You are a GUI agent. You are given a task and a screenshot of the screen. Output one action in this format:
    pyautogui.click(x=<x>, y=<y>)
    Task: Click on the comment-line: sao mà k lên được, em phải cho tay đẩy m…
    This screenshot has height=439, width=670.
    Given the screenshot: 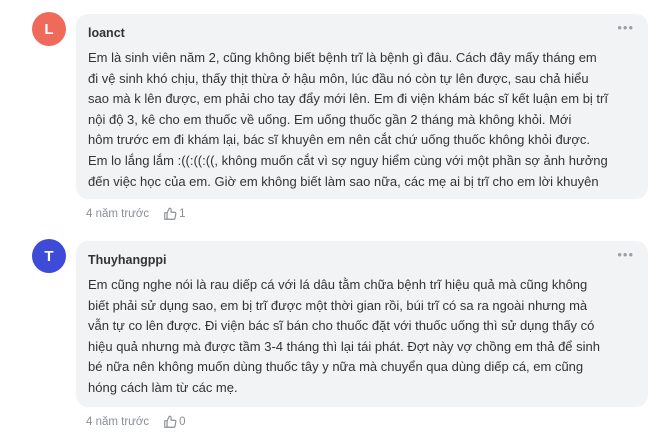 What is the action you would take?
    pyautogui.click(x=348, y=99)
    